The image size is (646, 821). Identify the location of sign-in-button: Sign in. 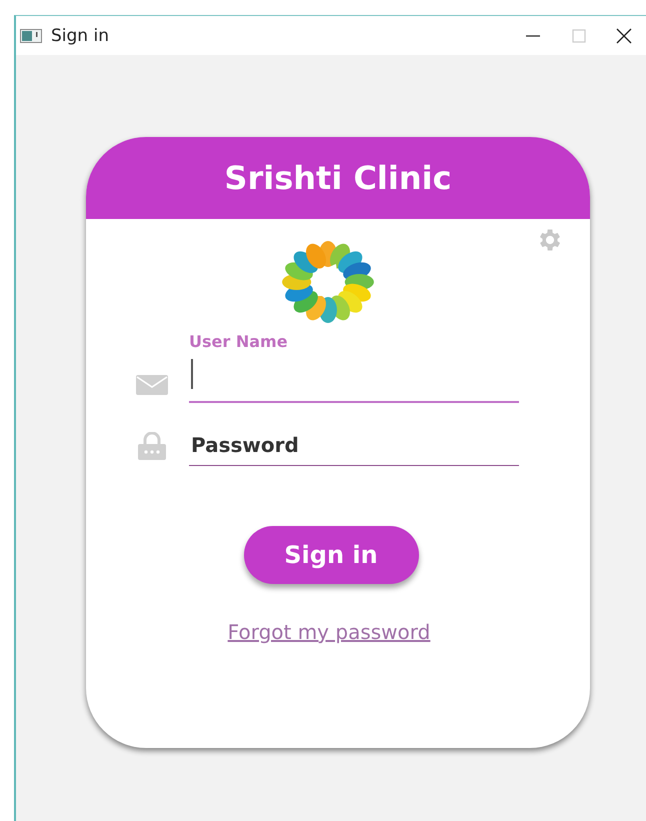
(331, 555).